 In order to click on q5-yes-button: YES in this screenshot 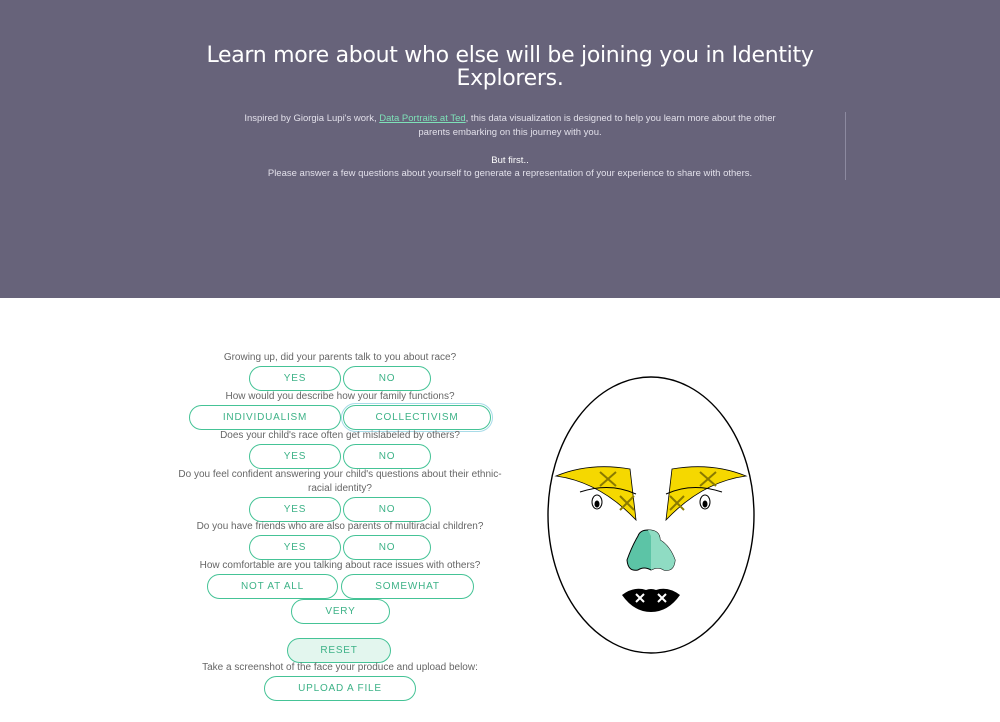, I will do `click(295, 547)`.